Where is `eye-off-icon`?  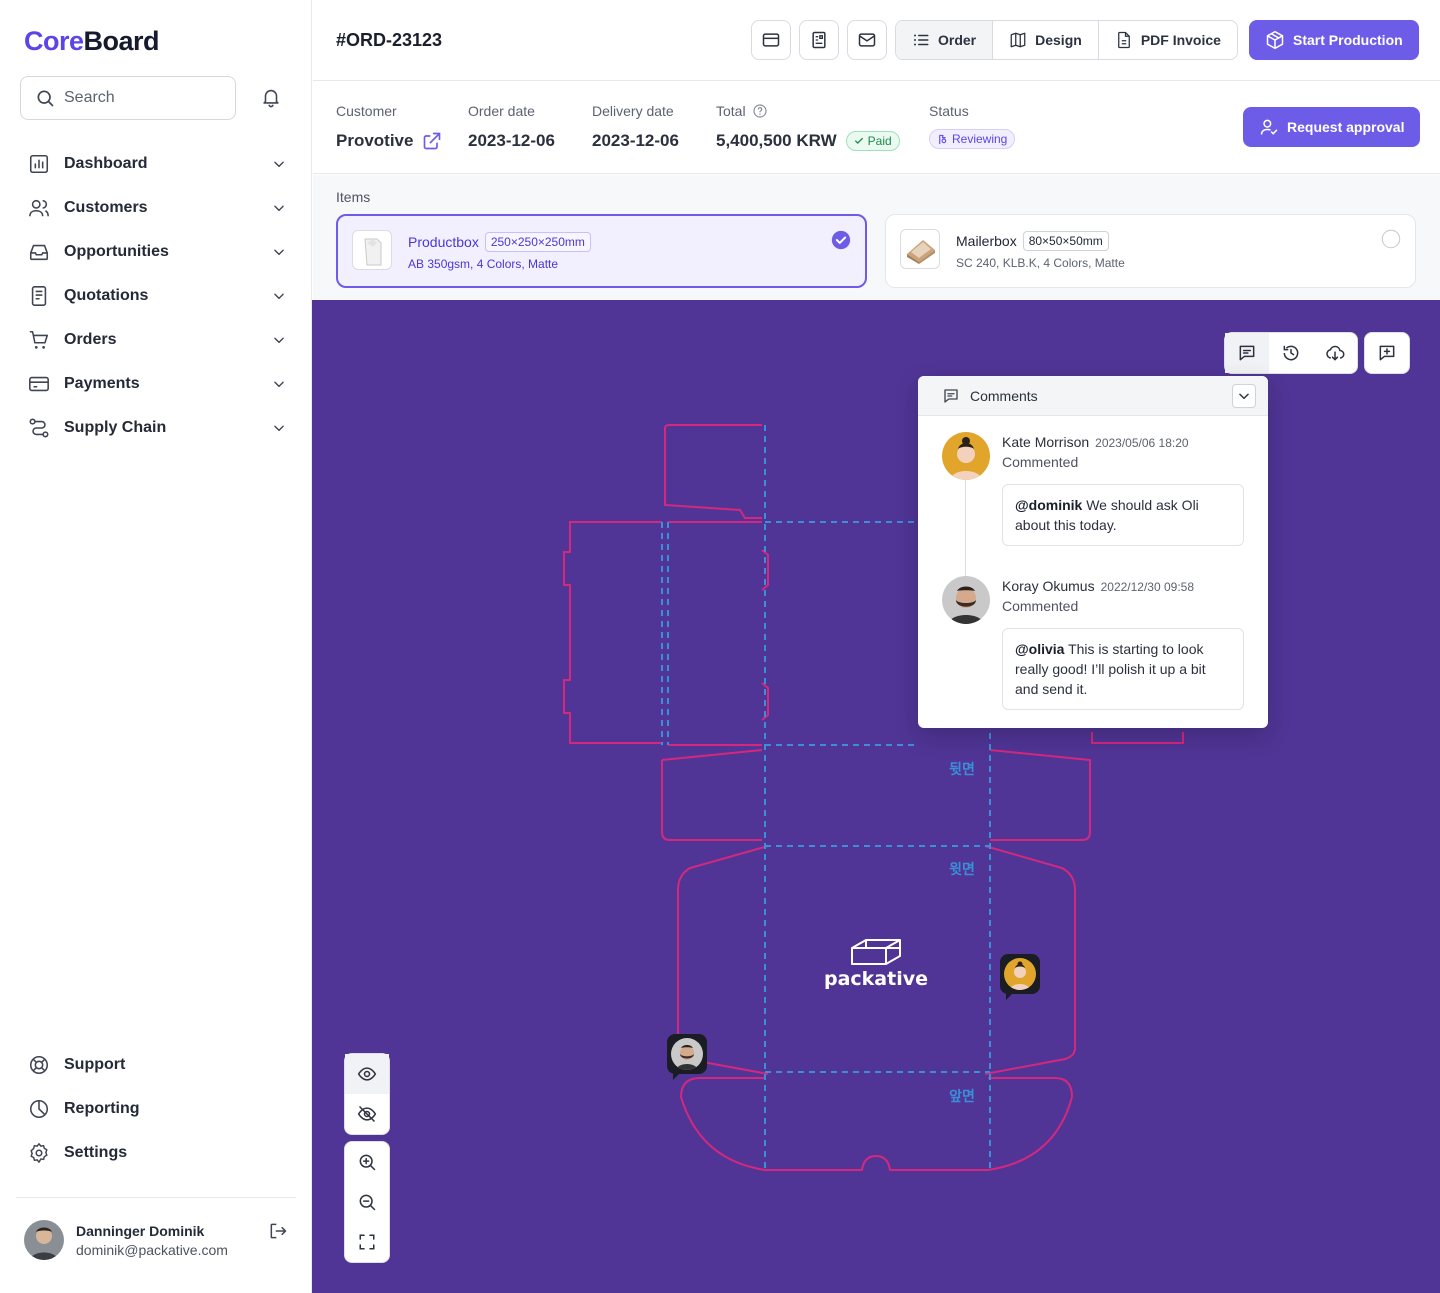
eye-off-icon is located at coordinates (367, 1114).